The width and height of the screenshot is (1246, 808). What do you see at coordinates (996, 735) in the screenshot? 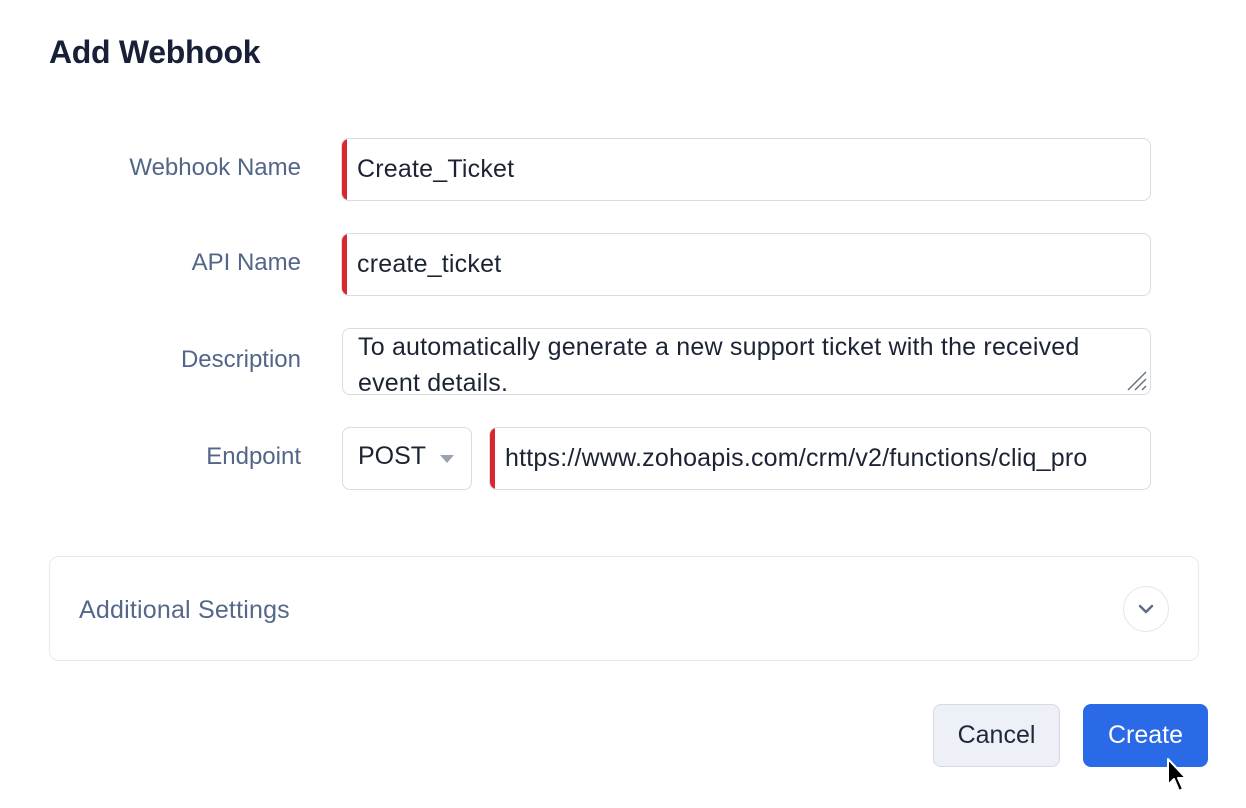
I see `cancel-button: Cancel` at bounding box center [996, 735].